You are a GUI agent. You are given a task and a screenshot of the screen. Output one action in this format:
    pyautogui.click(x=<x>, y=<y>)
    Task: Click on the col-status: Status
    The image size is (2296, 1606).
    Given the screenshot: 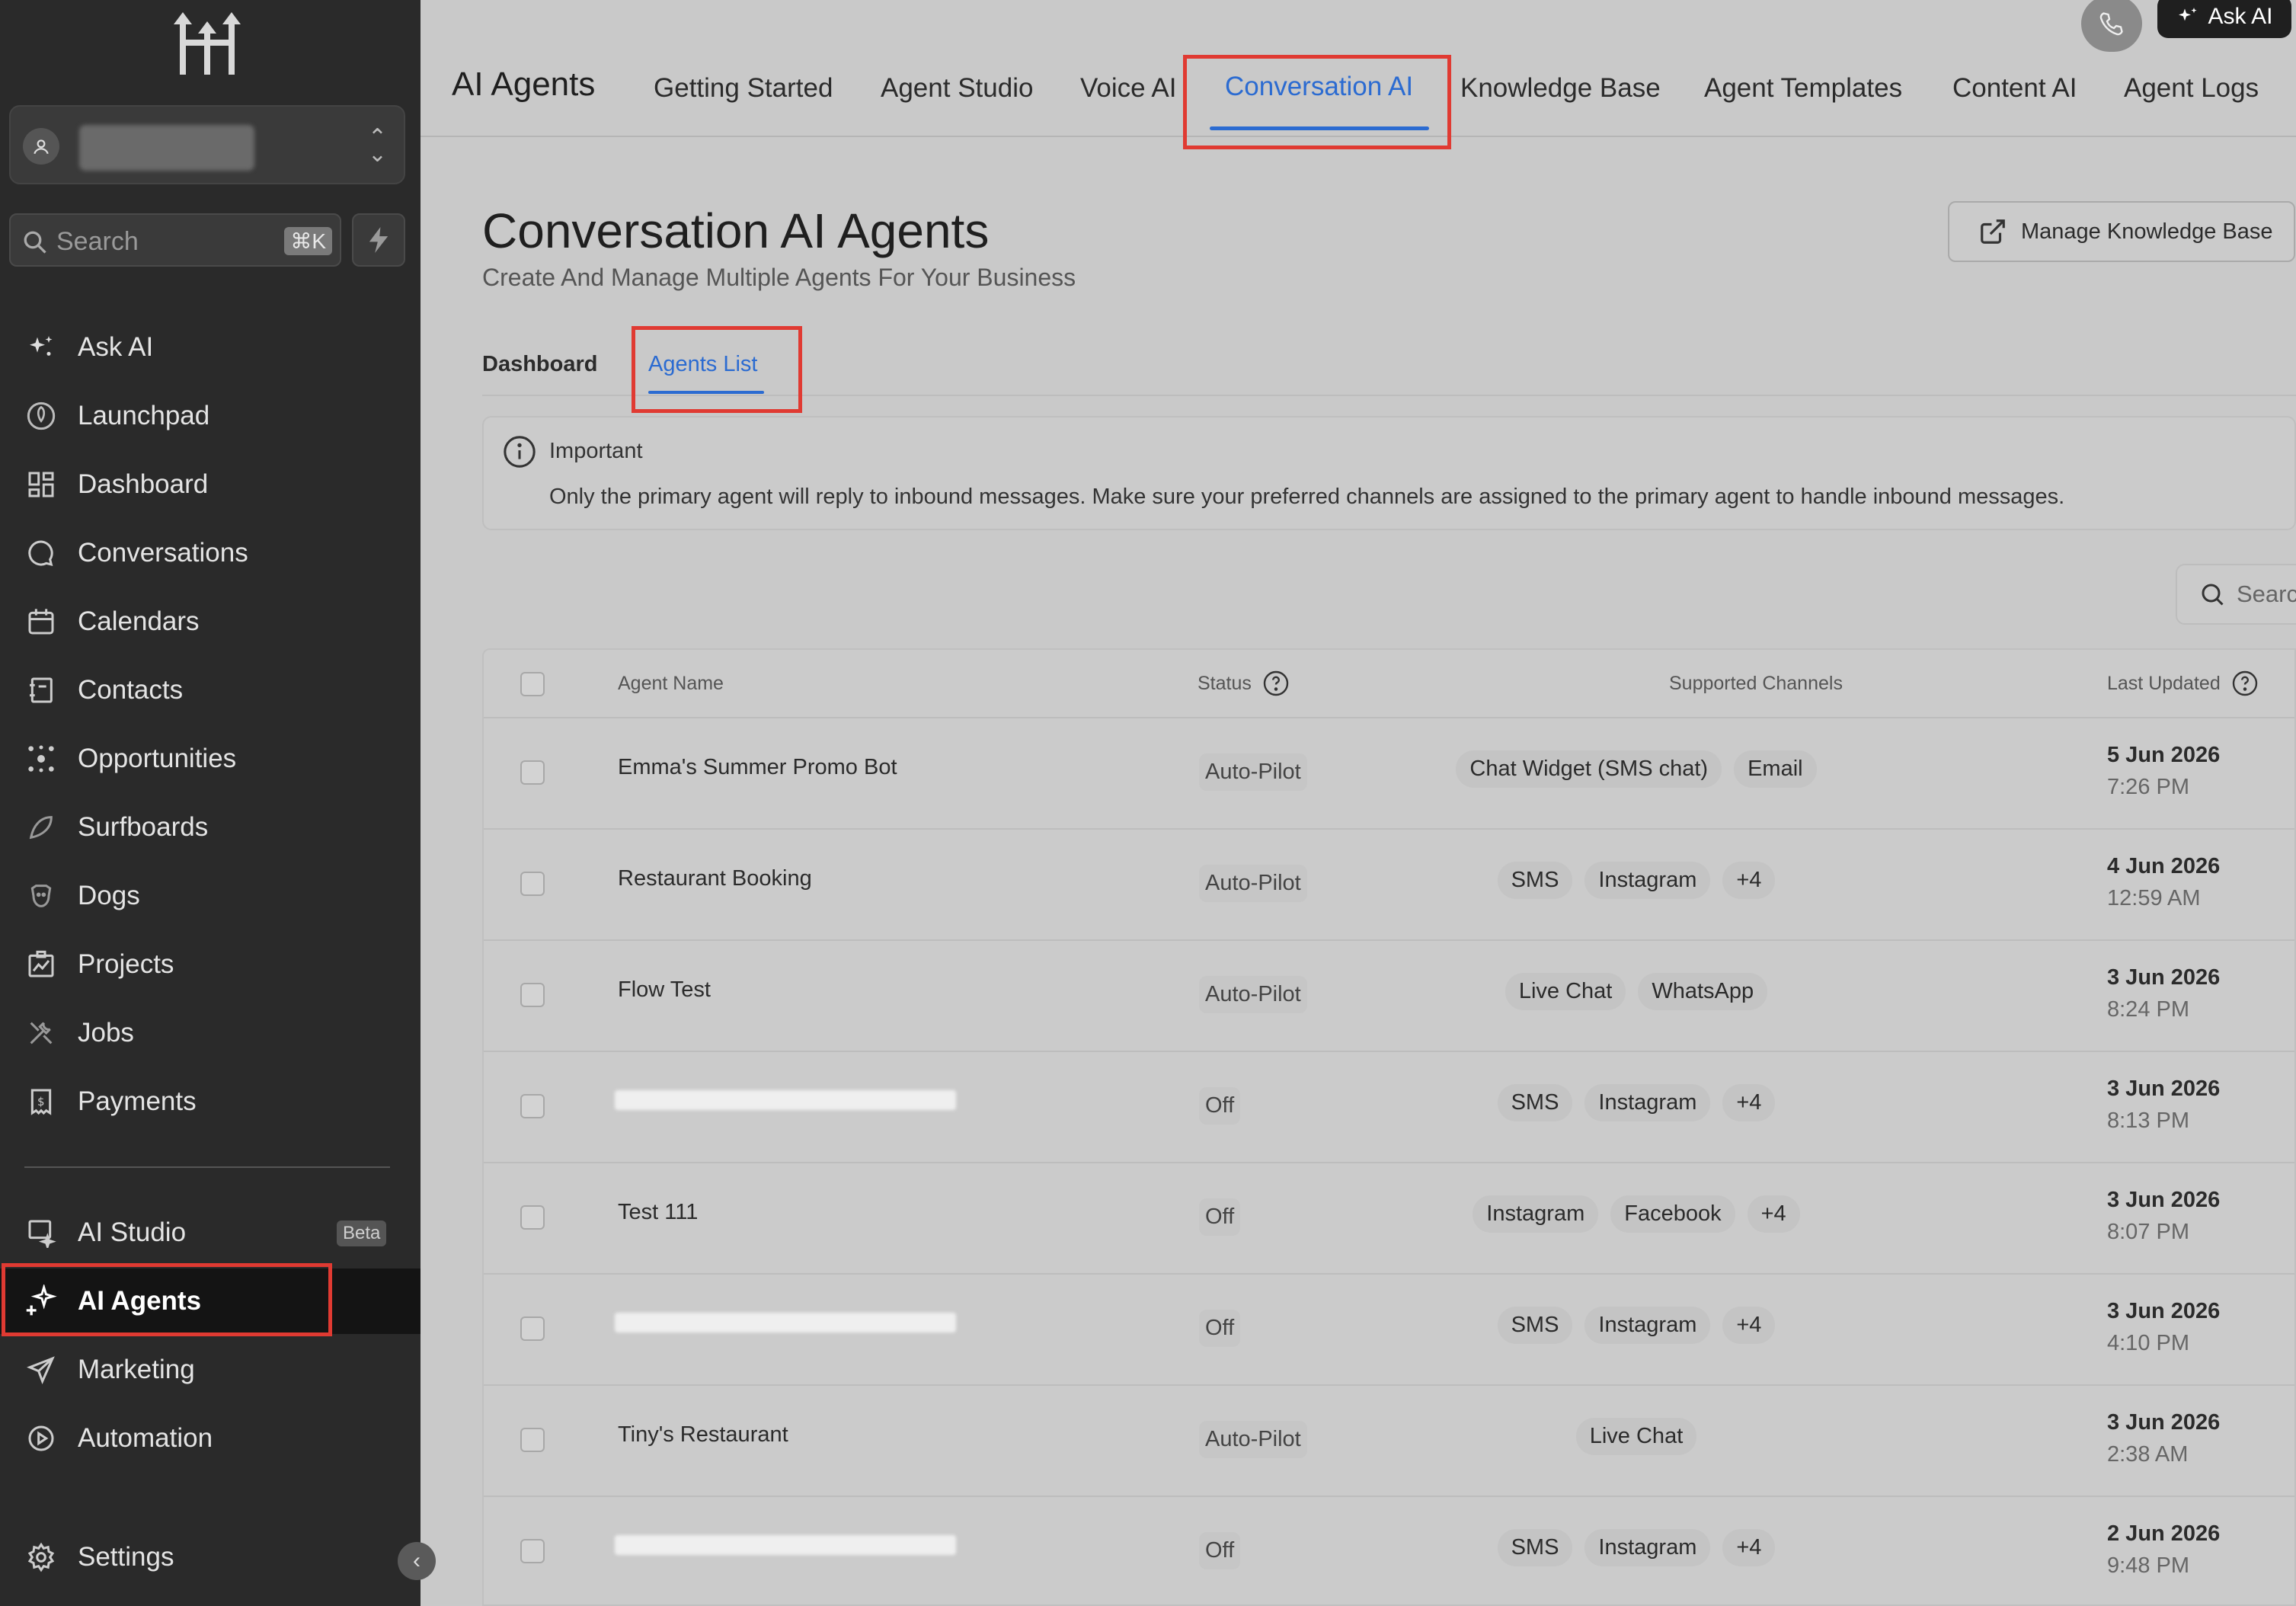 What is the action you would take?
    pyautogui.click(x=1244, y=683)
    